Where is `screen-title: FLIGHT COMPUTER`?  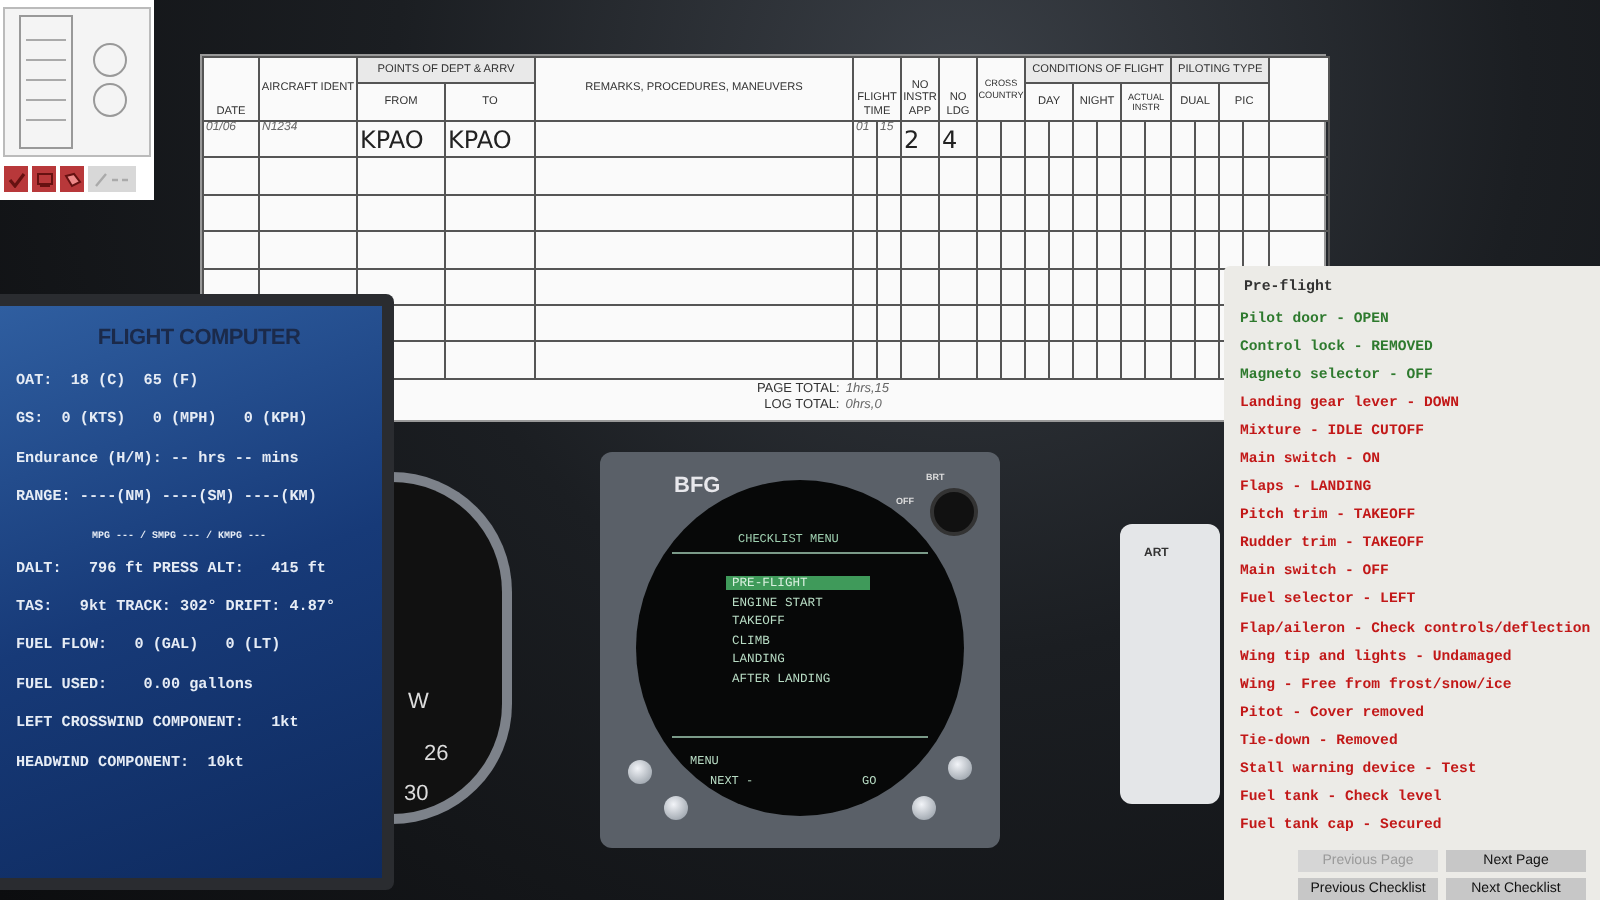 screen-title: FLIGHT COMPUTER is located at coordinates (199, 338).